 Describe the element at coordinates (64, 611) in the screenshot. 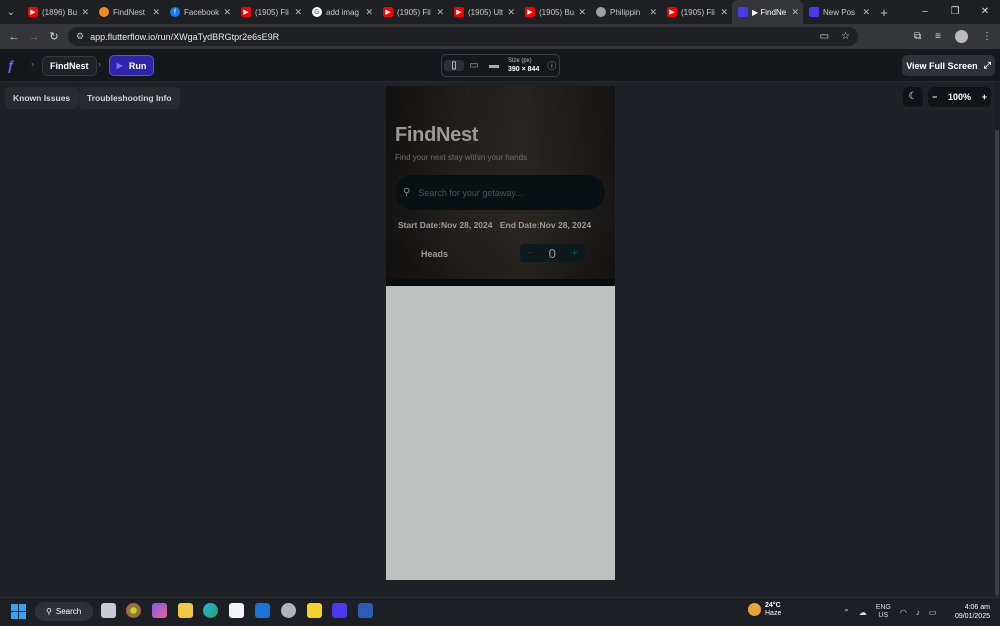

I see `taskbar-search: ⚲ Search` at that location.